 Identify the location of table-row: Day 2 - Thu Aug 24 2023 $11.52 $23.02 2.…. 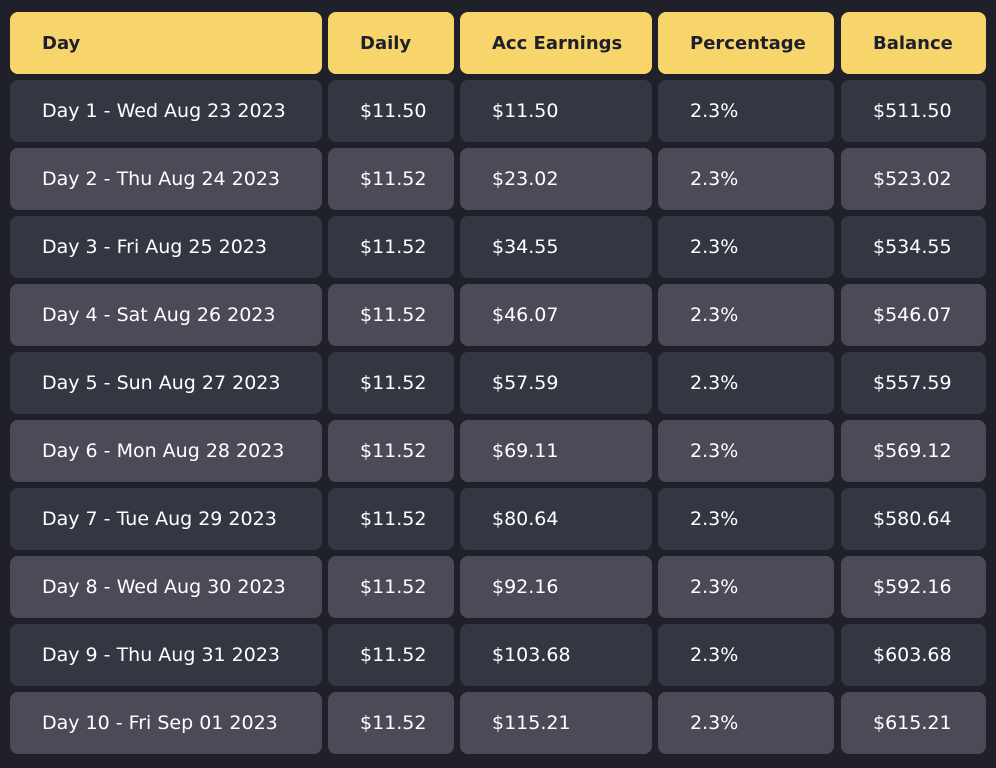
(498, 179).